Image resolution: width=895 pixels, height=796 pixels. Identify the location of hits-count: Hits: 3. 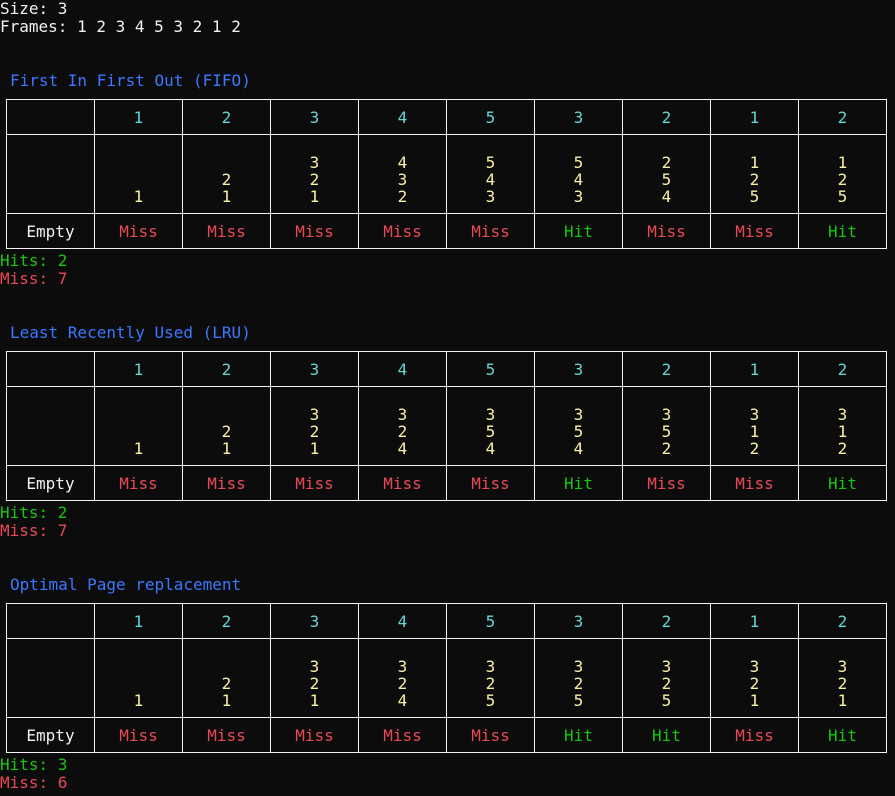
(34, 764).